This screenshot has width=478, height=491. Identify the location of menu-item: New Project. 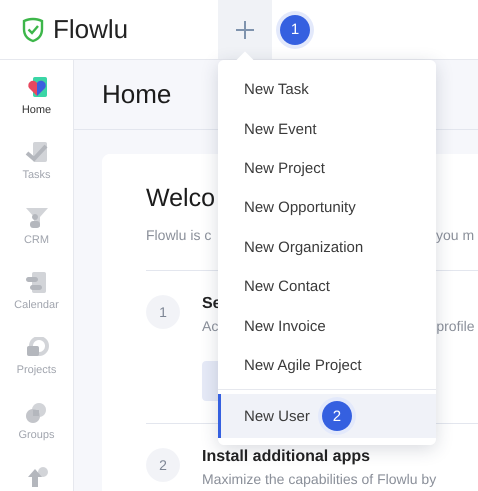
(327, 168).